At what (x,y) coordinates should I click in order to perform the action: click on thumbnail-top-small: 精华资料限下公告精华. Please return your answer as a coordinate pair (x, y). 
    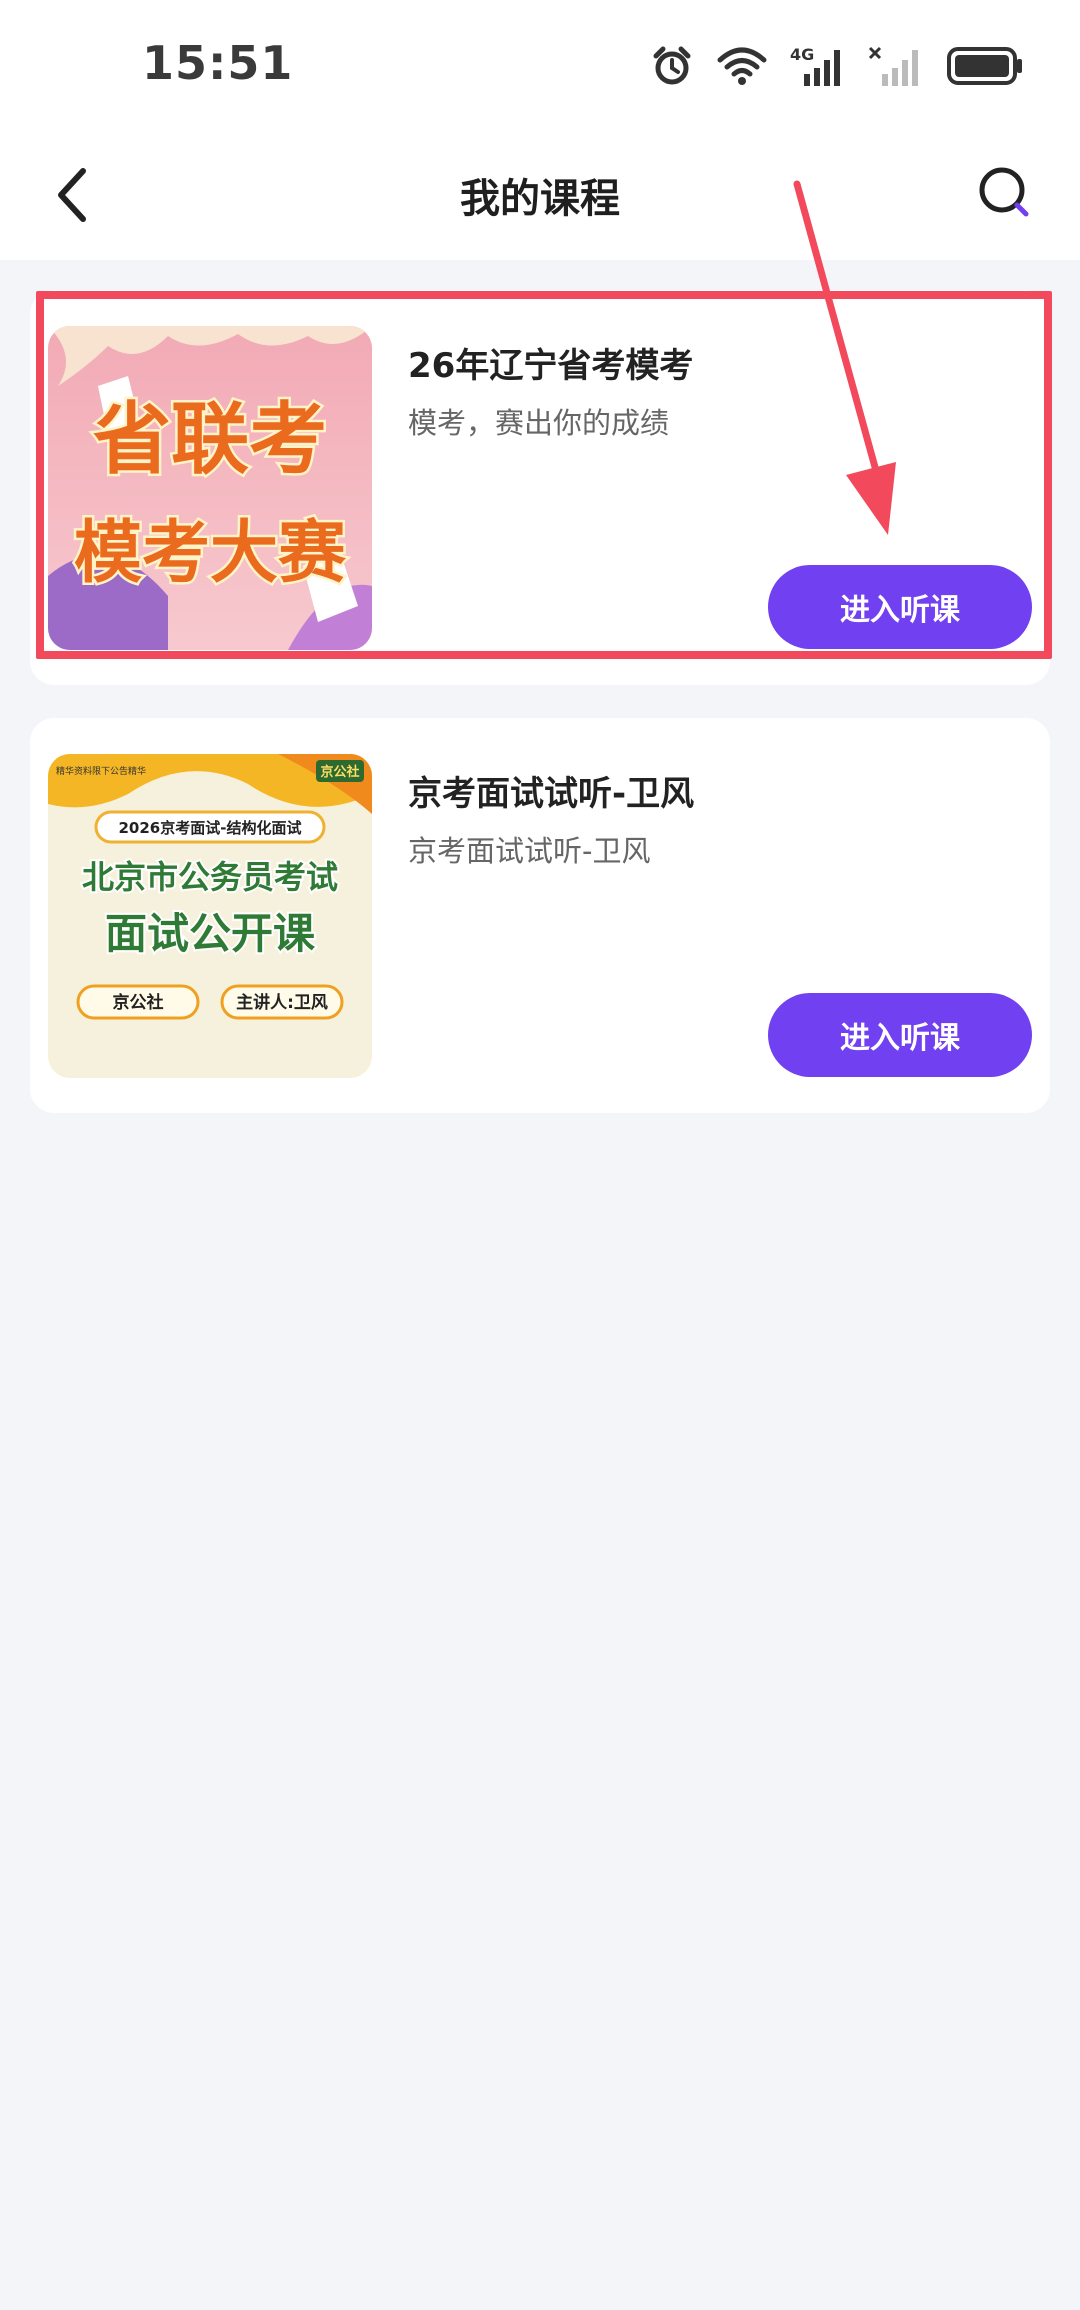
    Looking at the image, I should click on (101, 771).